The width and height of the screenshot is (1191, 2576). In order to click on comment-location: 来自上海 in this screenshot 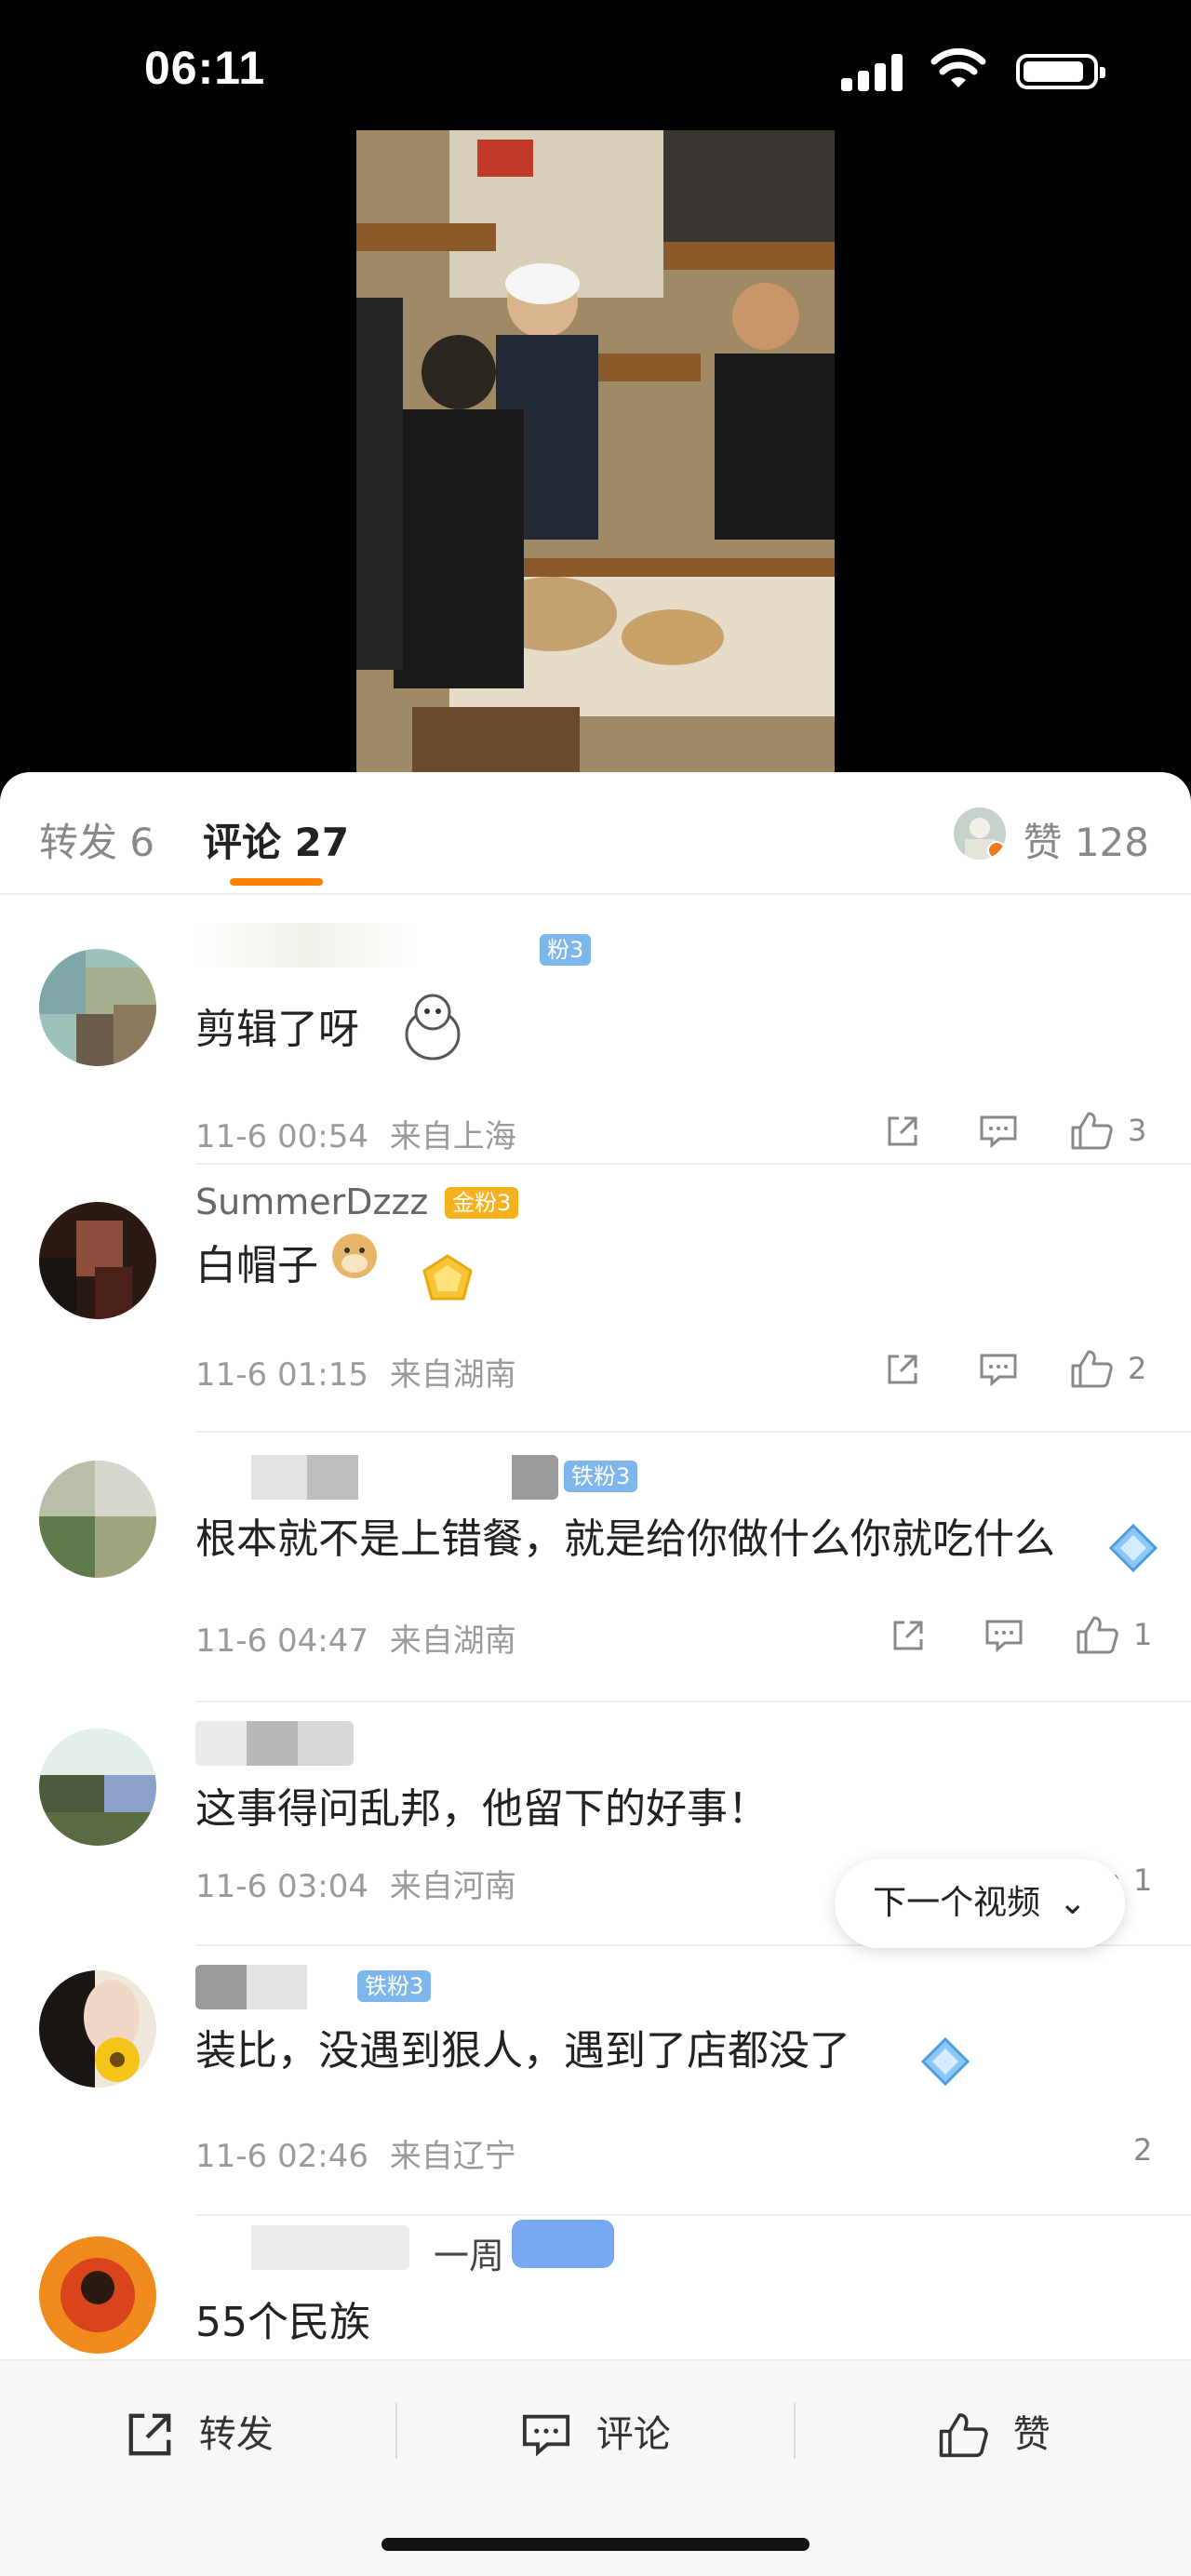, I will do `click(452, 1136)`.